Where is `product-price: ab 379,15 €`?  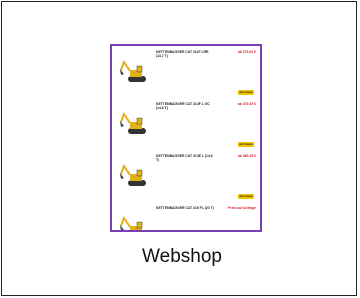
product-price: ab 379,15 € is located at coordinates (246, 104).